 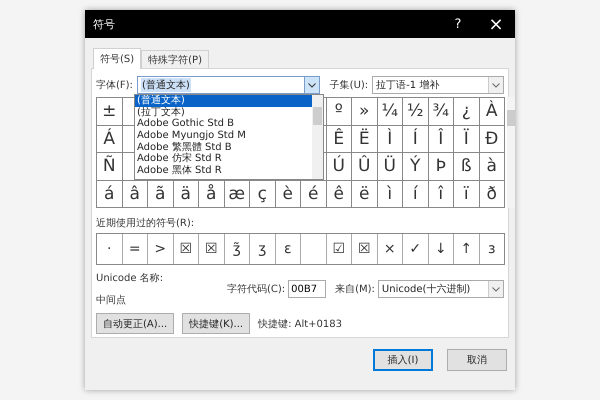 What do you see at coordinates (496, 24) in the screenshot?
I see `close-button: ×` at bounding box center [496, 24].